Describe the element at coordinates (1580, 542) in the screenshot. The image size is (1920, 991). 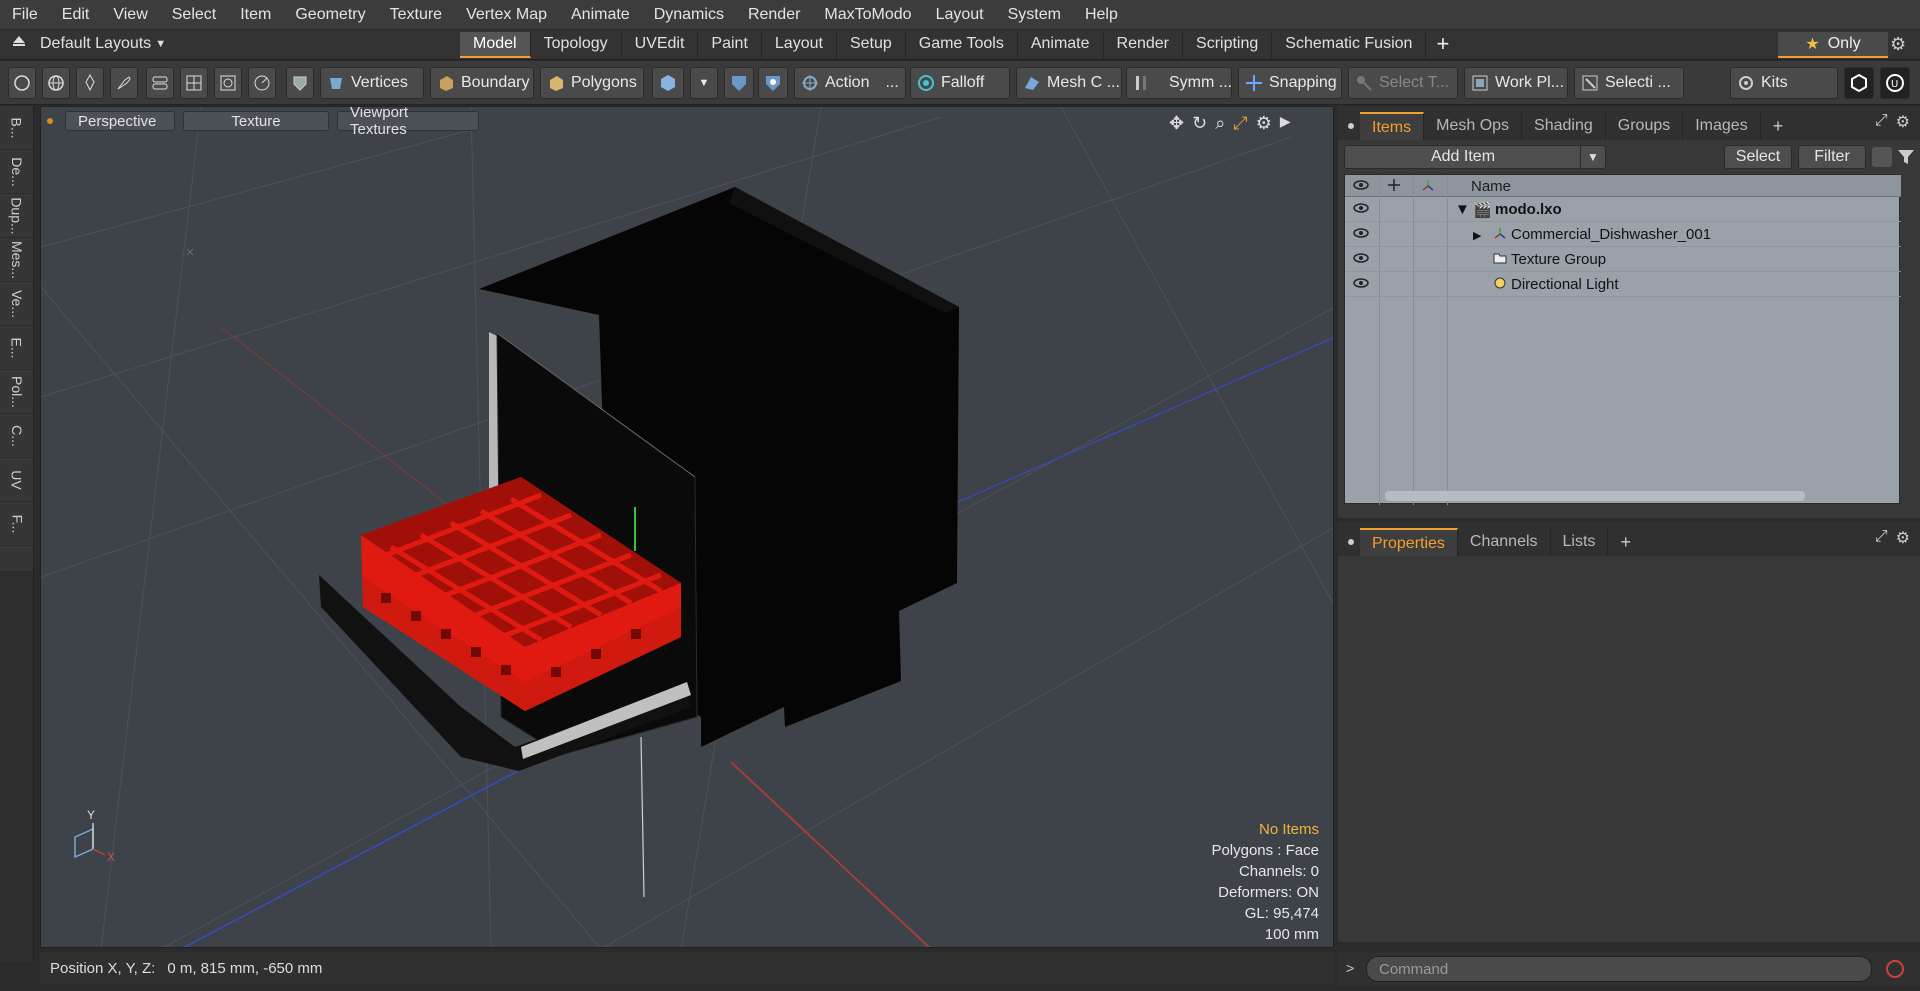
I see `tab-lists: Lists` at that location.